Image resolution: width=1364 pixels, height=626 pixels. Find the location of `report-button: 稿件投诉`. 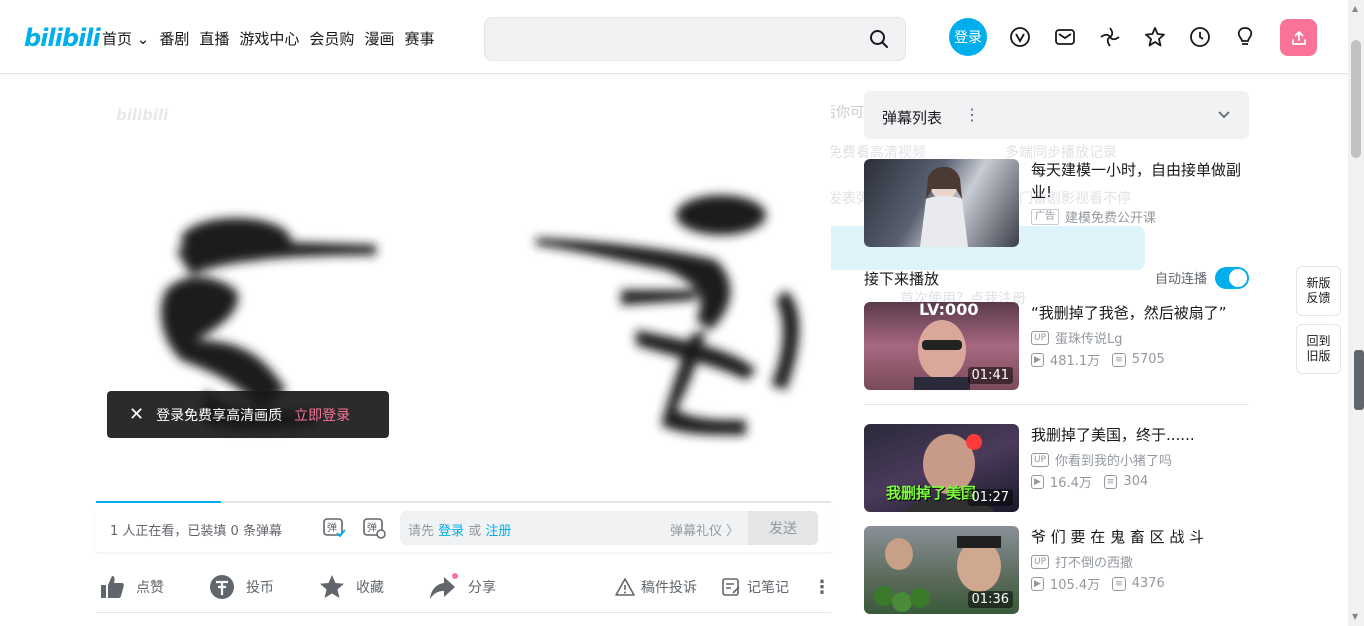

report-button: 稿件投诉 is located at coordinates (656, 587).